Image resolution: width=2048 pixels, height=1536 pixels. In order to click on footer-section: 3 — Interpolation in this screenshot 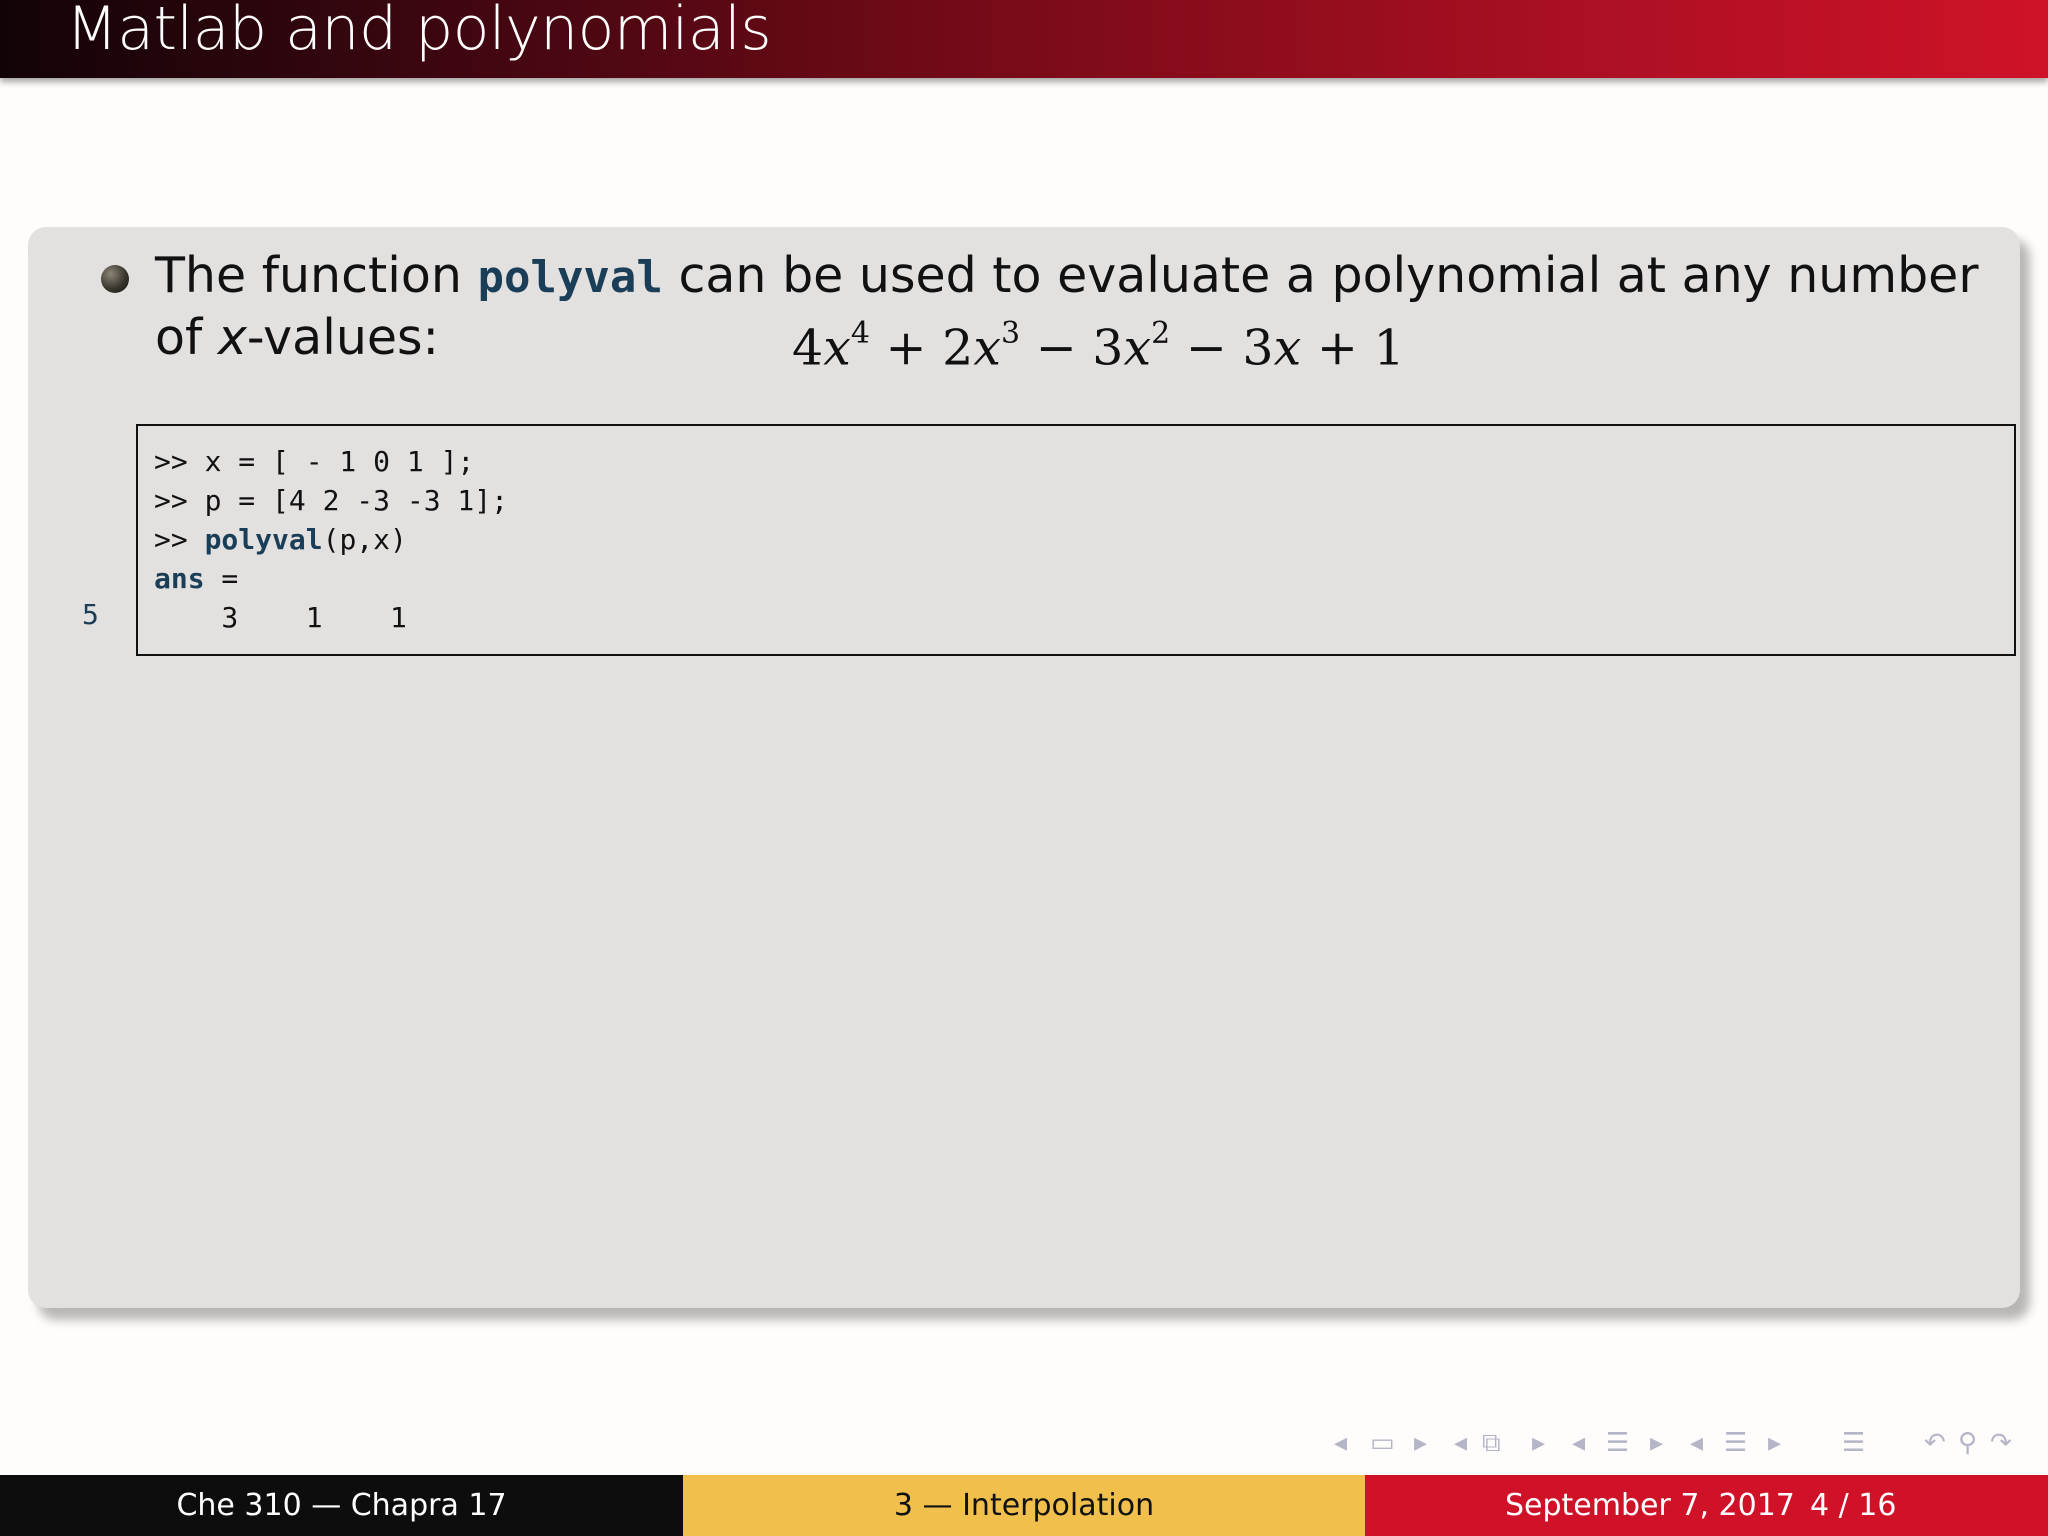, I will do `click(1024, 1505)`.